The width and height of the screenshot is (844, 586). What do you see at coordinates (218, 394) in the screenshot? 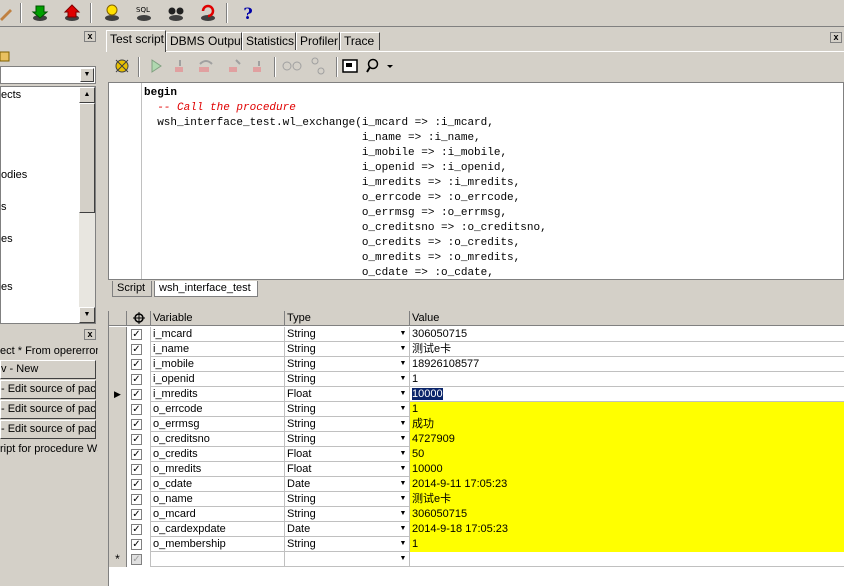
I see `variable-cell: i_mredits` at bounding box center [218, 394].